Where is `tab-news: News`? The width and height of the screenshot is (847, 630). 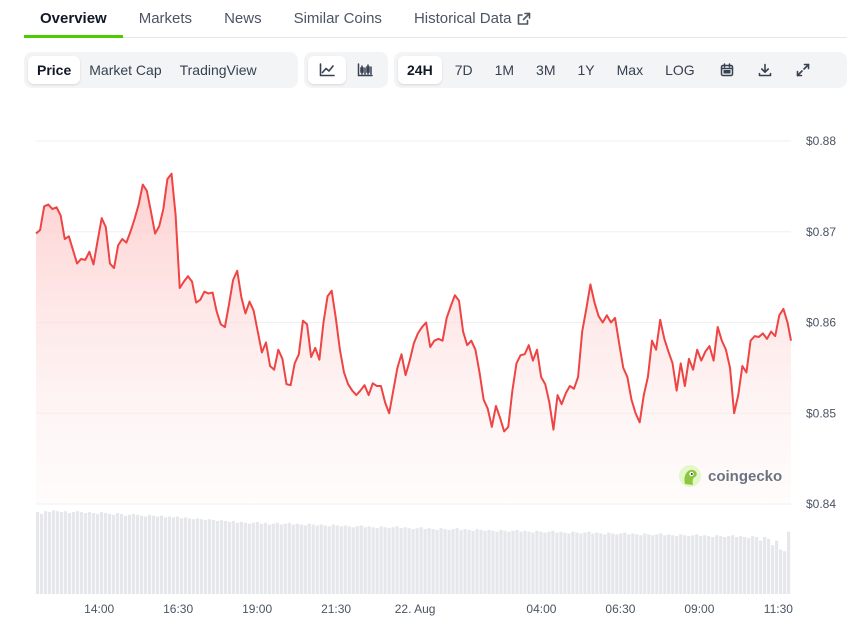 tab-news: News is located at coordinates (243, 19).